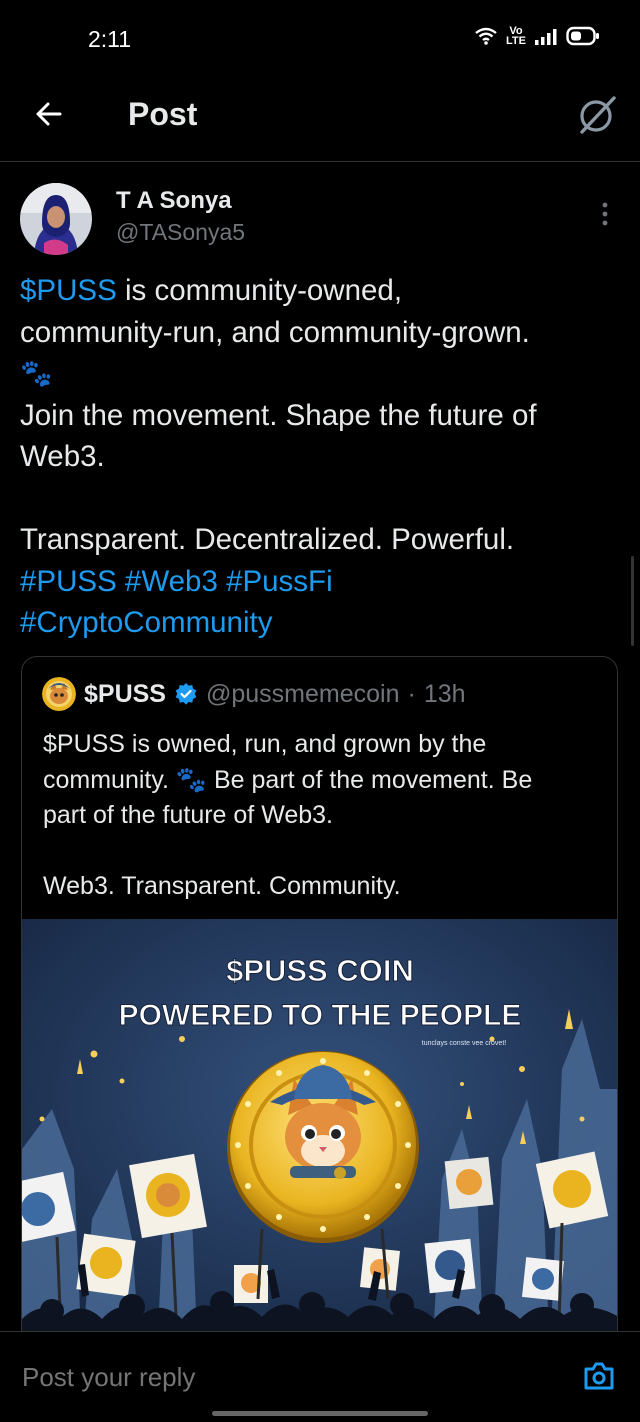  Describe the element at coordinates (582, 36) in the screenshot. I see `battery-icon` at that location.